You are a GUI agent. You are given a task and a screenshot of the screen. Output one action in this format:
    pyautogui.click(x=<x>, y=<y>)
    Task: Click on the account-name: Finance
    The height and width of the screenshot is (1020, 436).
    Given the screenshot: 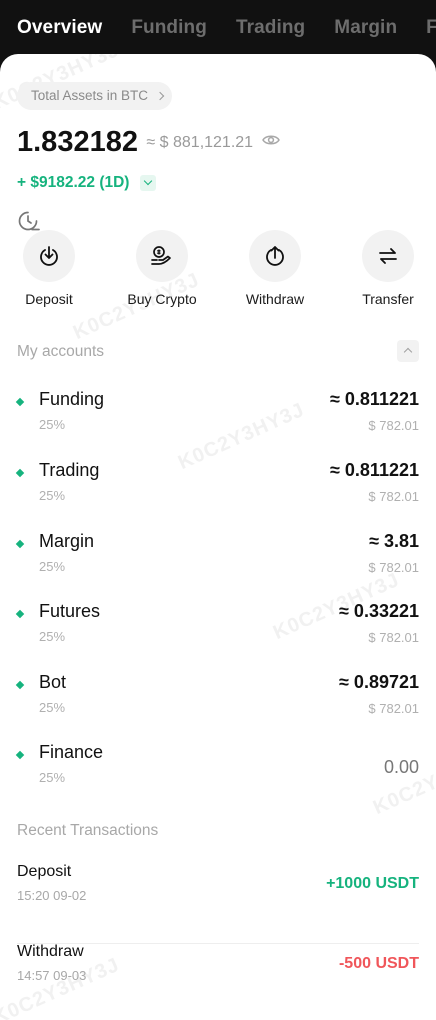 What is the action you would take?
    pyautogui.click(x=71, y=752)
    